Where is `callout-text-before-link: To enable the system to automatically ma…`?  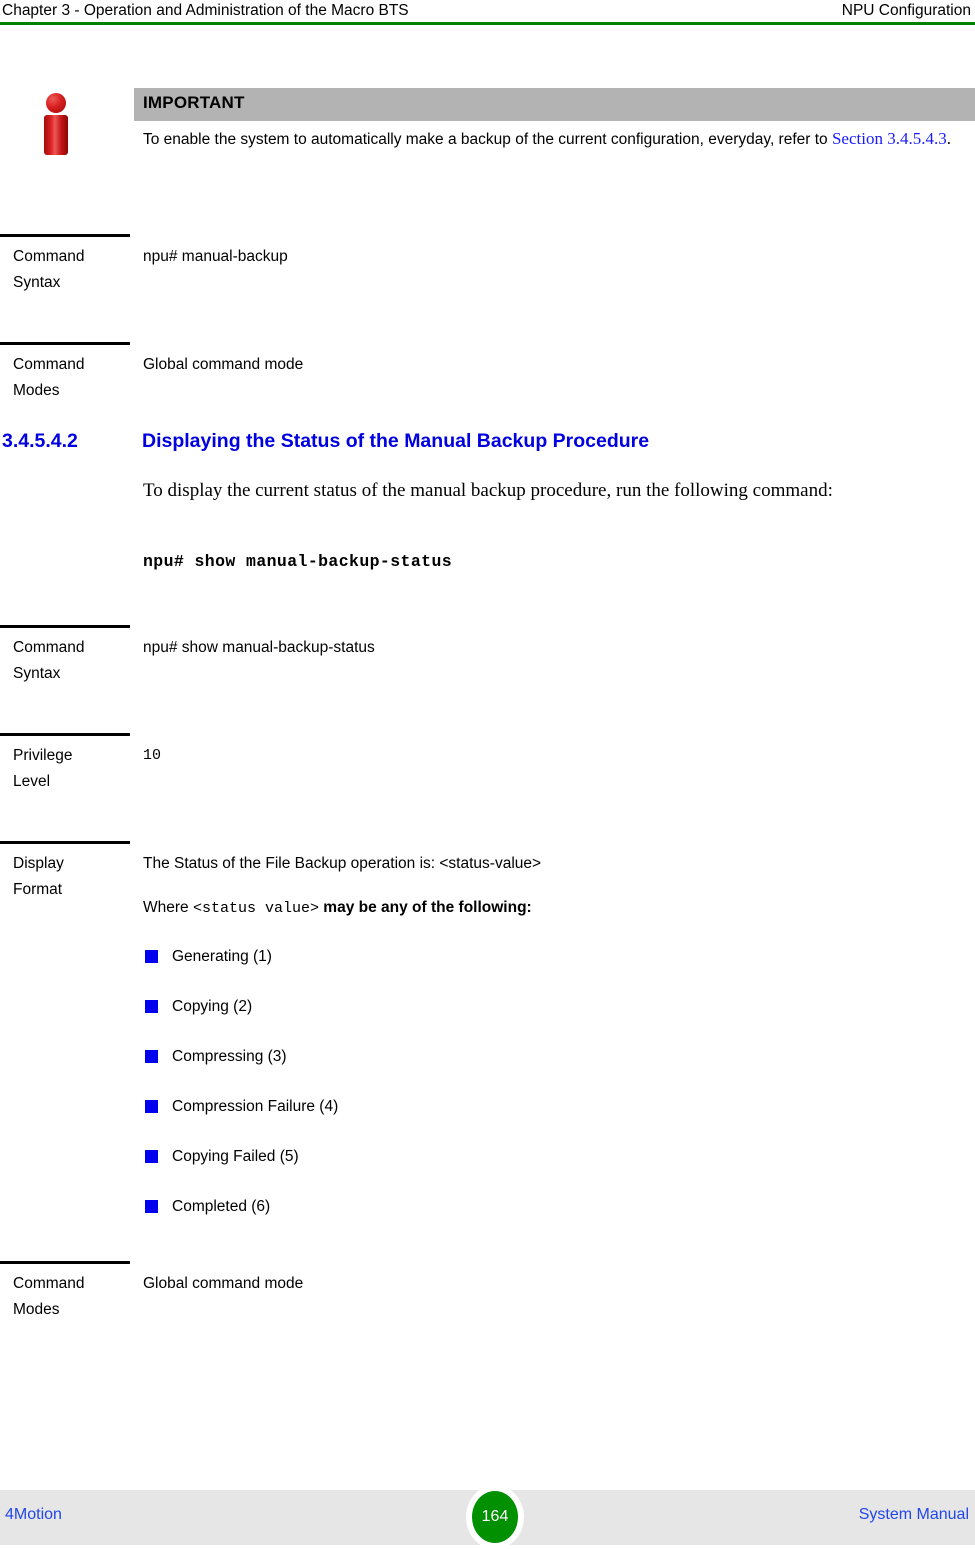
callout-text-before-link: To enable the system to automatically ma… is located at coordinates (487, 139).